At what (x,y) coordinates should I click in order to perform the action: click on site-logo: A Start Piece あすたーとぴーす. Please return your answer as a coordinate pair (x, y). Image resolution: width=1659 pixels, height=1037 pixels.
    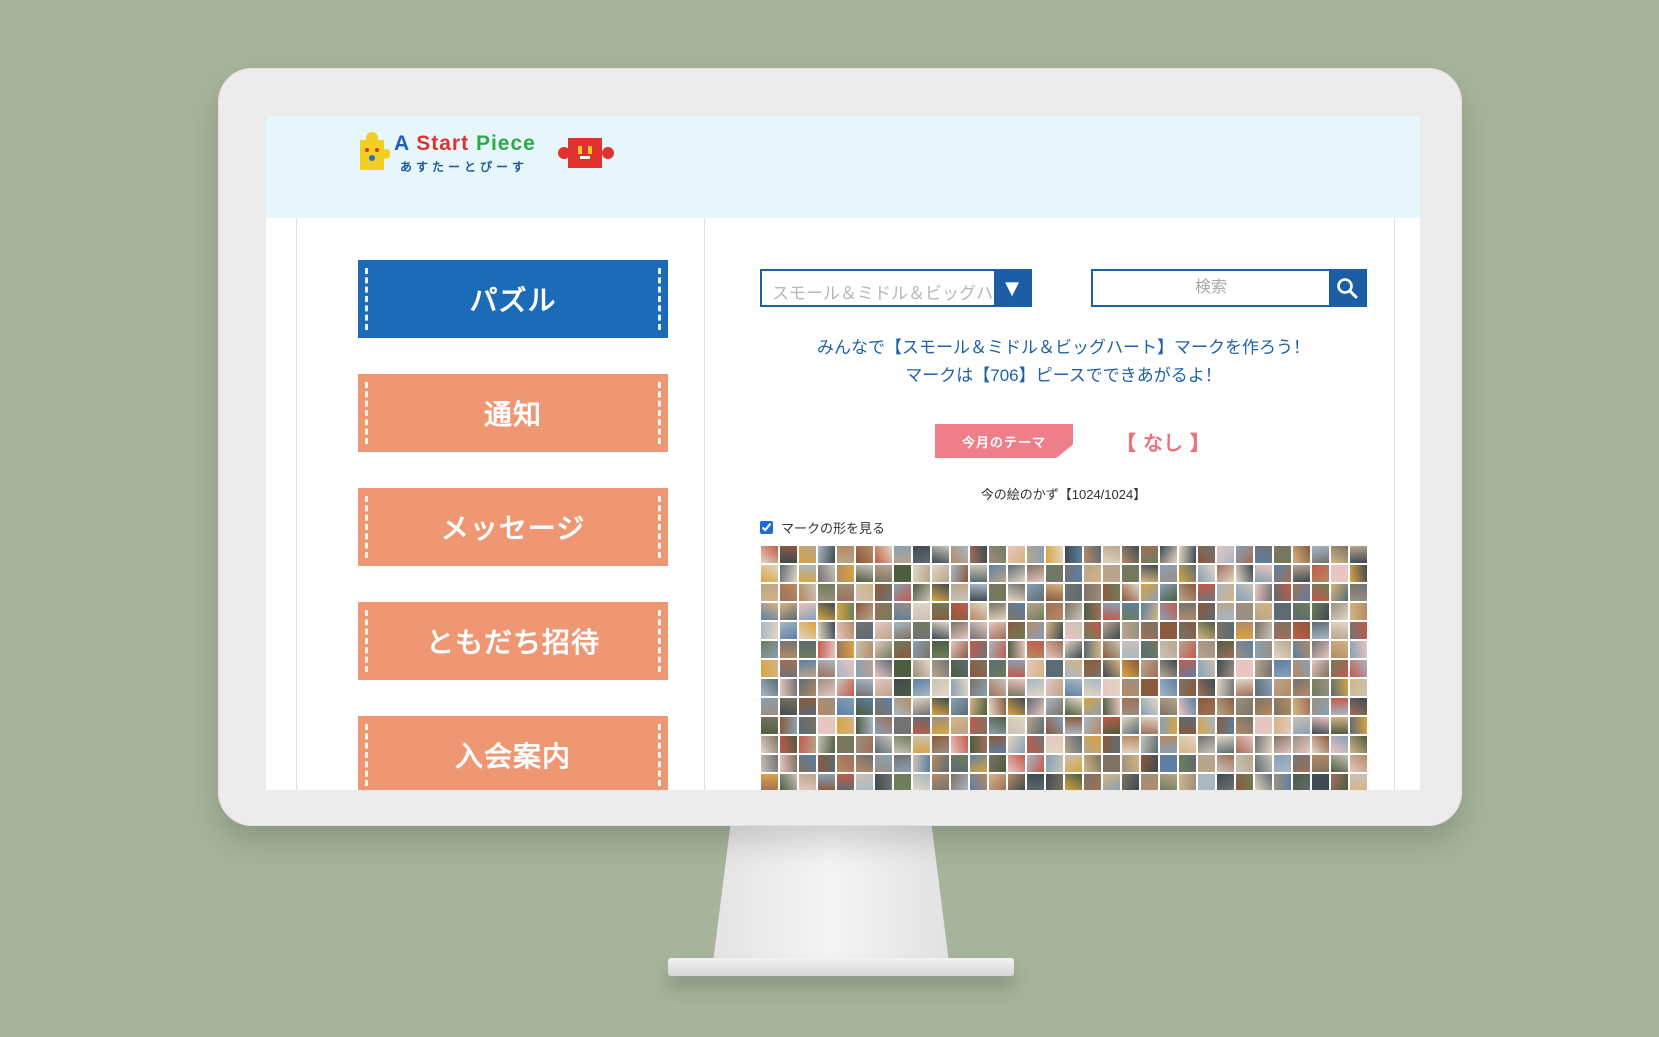
    Looking at the image, I should click on (496, 152).